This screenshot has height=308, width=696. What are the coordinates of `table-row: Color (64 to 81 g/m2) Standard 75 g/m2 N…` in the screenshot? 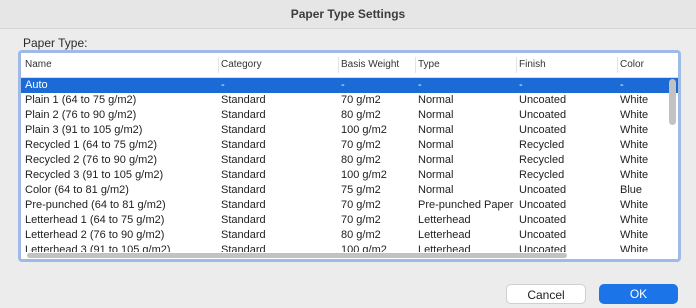 It's located at (349, 190).